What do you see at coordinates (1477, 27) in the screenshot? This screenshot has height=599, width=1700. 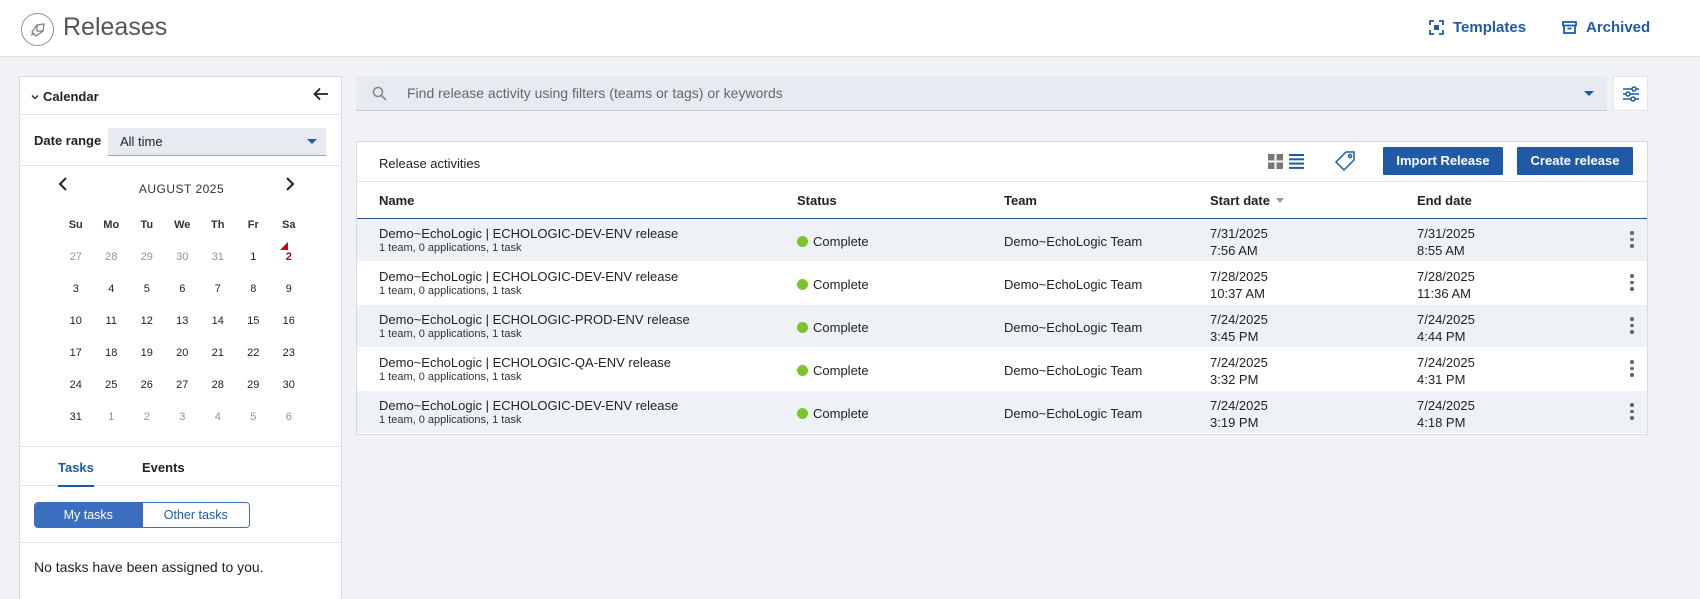 I see `templates-link: Templates` at bounding box center [1477, 27].